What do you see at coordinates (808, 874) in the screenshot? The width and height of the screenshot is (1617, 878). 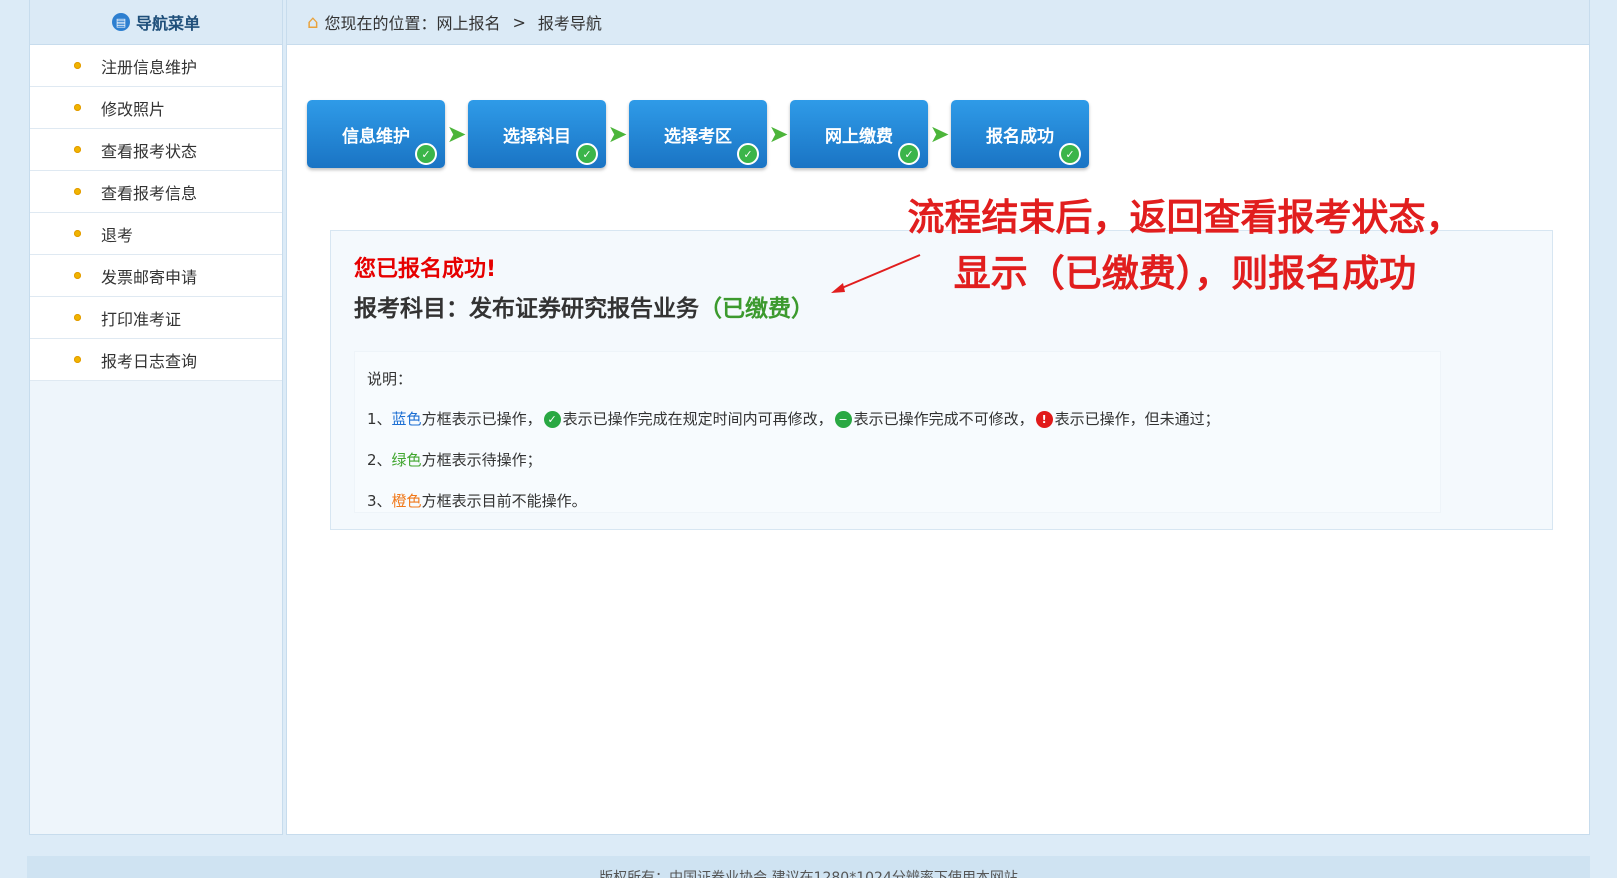 I see `footer-text: 版权所有：中国证券业协会 建议在1280*1024分辨率下使用本网站` at bounding box center [808, 874].